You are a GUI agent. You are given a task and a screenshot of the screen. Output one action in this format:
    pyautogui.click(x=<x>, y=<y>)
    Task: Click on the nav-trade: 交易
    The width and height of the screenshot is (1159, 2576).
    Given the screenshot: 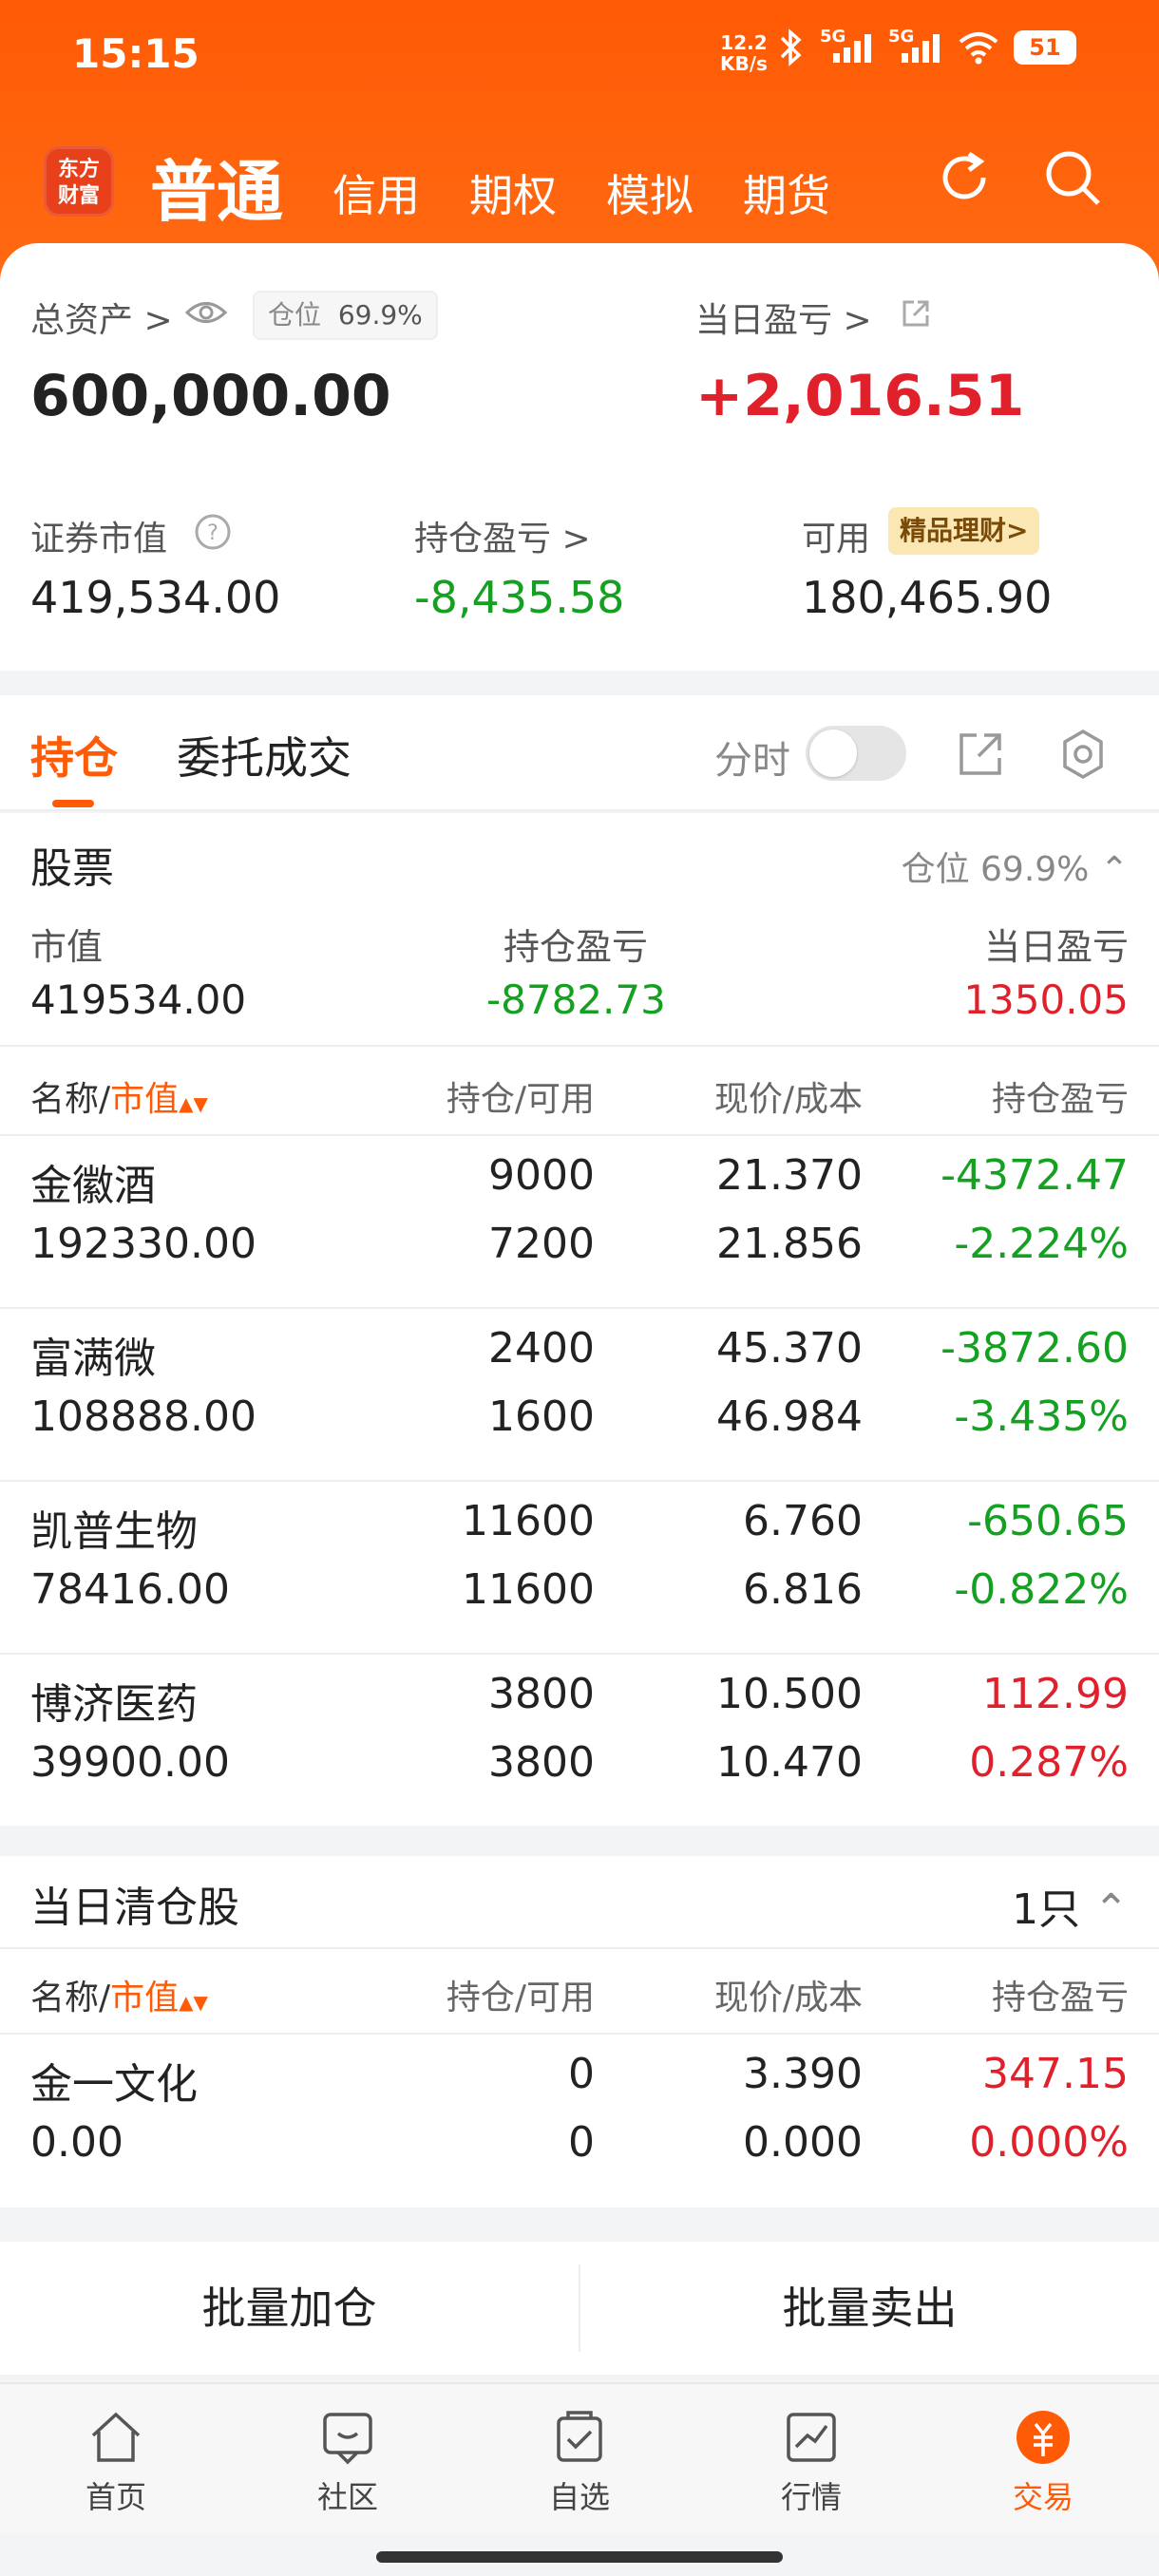 What is the action you would take?
    pyautogui.click(x=1043, y=2459)
    